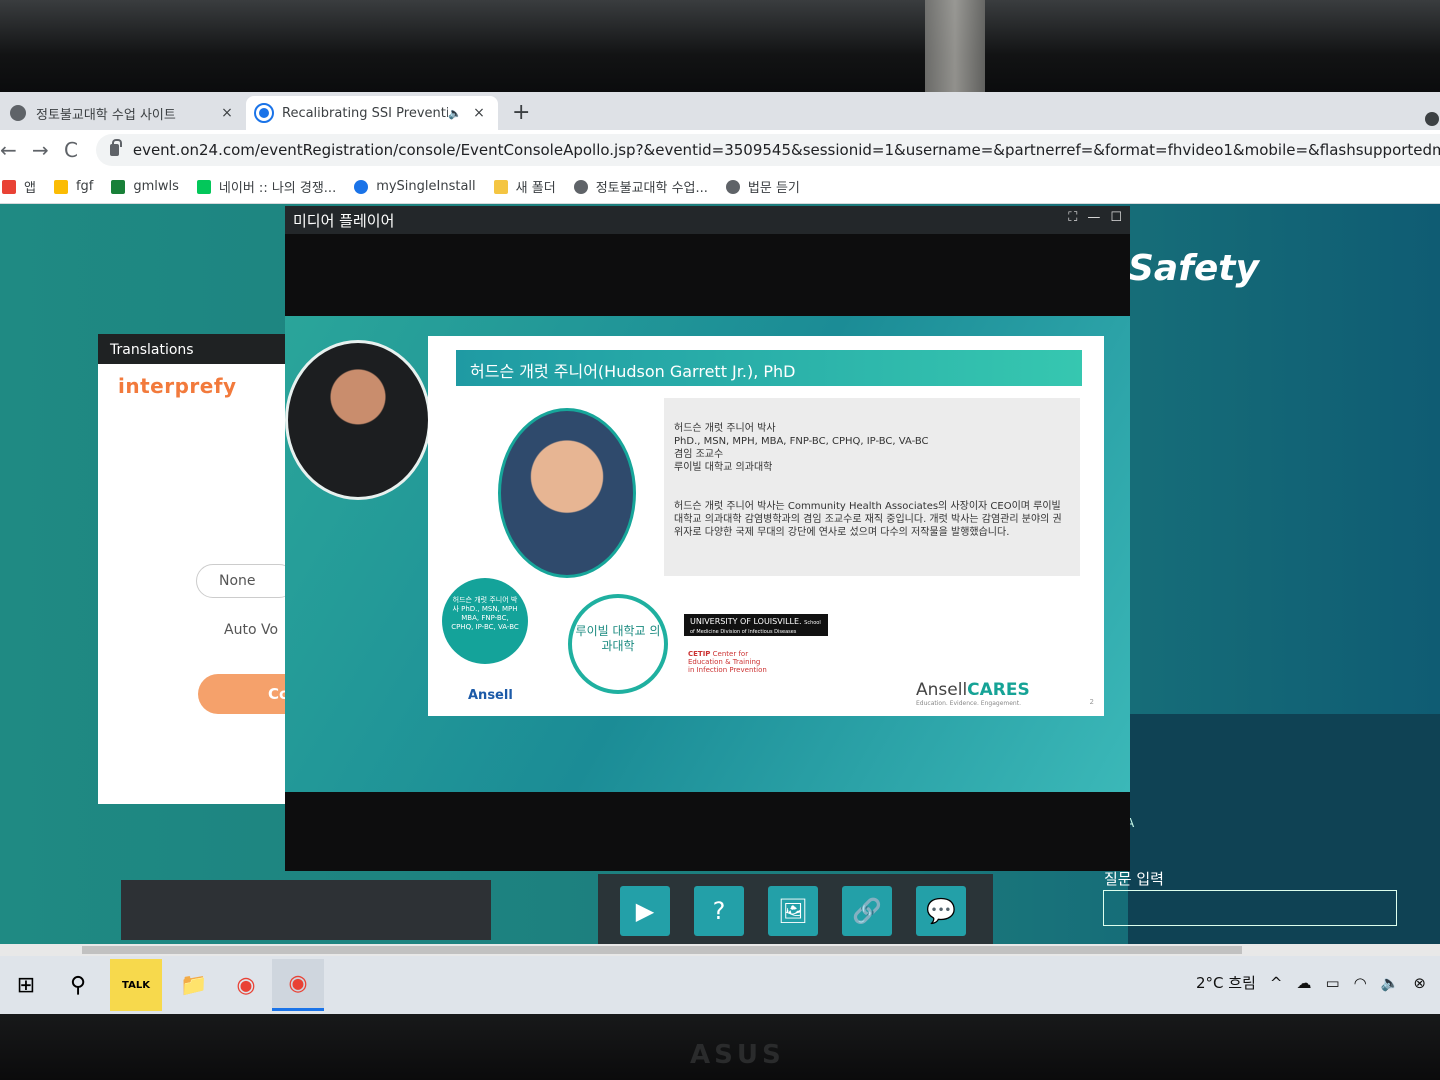  What do you see at coordinates (116, 147) in the screenshot?
I see `lock-icon` at bounding box center [116, 147].